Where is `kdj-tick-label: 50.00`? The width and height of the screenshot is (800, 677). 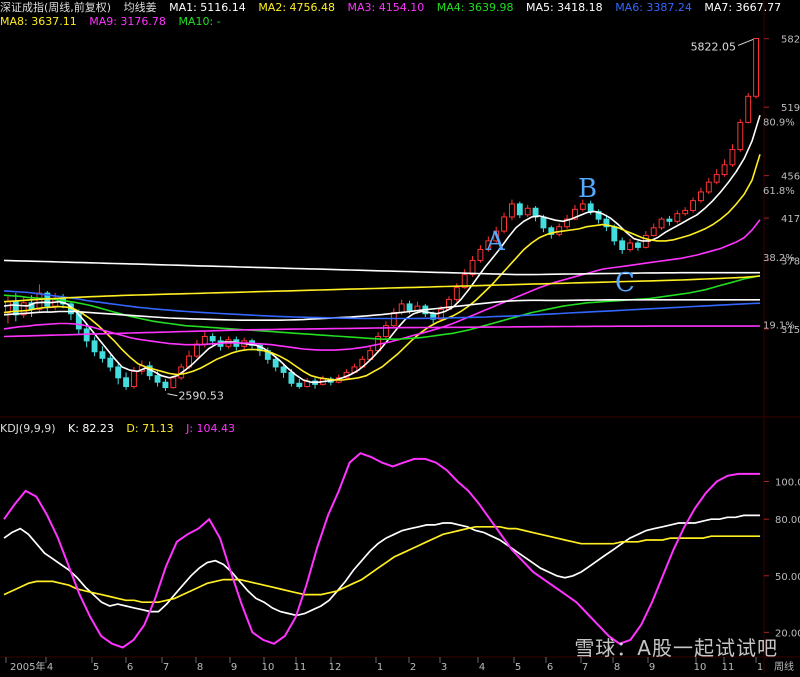 kdj-tick-label: 50.00 is located at coordinates (787, 577).